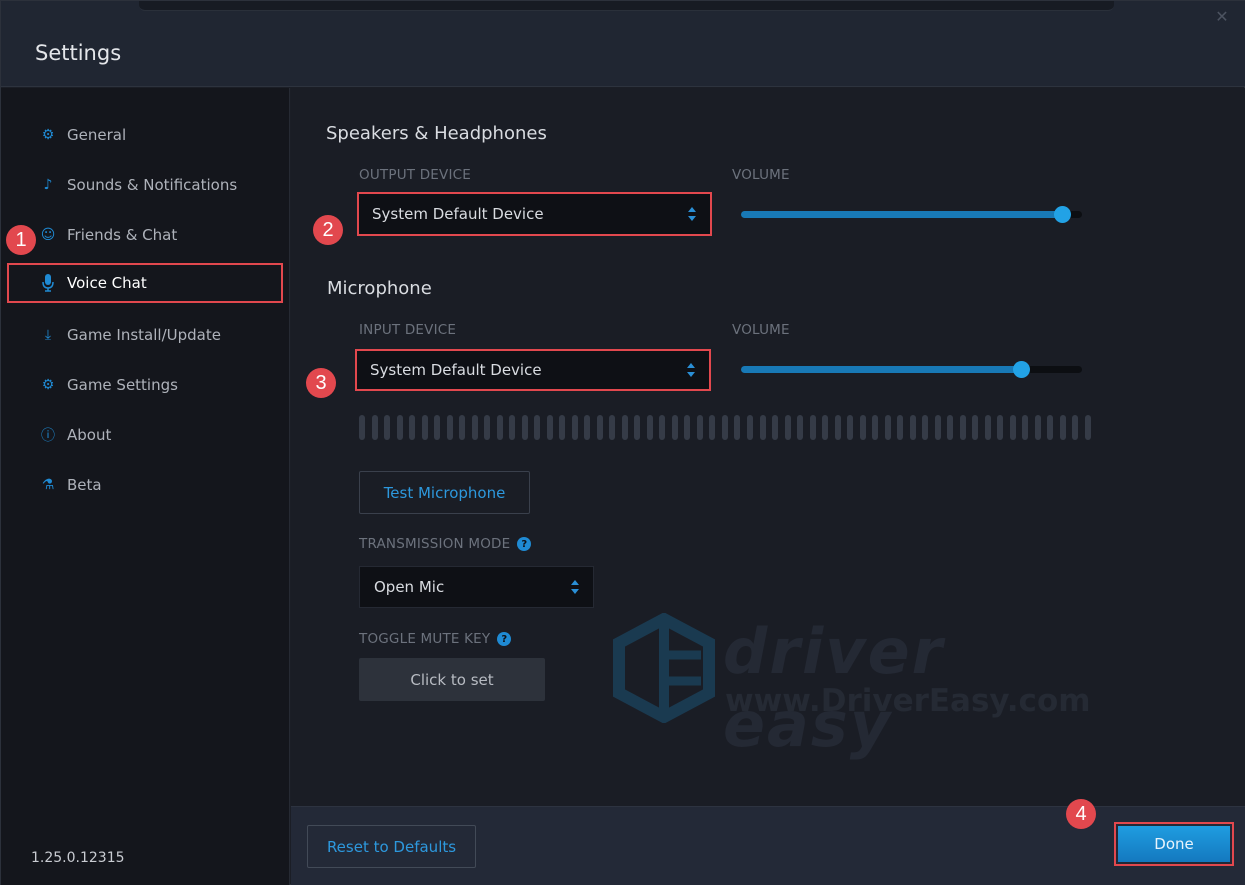 This screenshot has height=885, width=1245. Describe the element at coordinates (97, 135) in the screenshot. I see `sidebar-item-label: General` at that location.